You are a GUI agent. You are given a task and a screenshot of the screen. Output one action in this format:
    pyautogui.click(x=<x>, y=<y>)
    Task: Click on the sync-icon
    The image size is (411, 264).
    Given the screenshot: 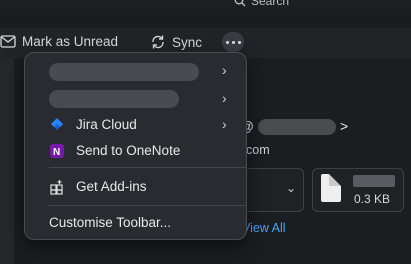 What is the action you would take?
    pyautogui.click(x=158, y=42)
    